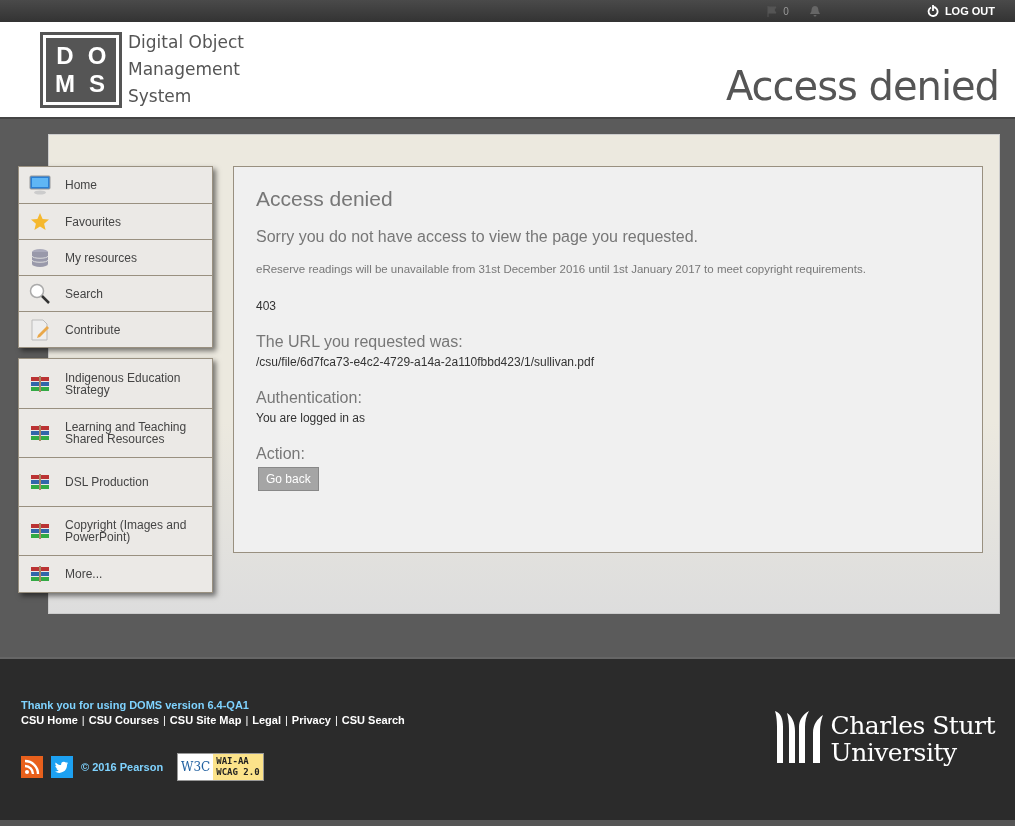  I want to click on university-name: University, so click(894, 752).